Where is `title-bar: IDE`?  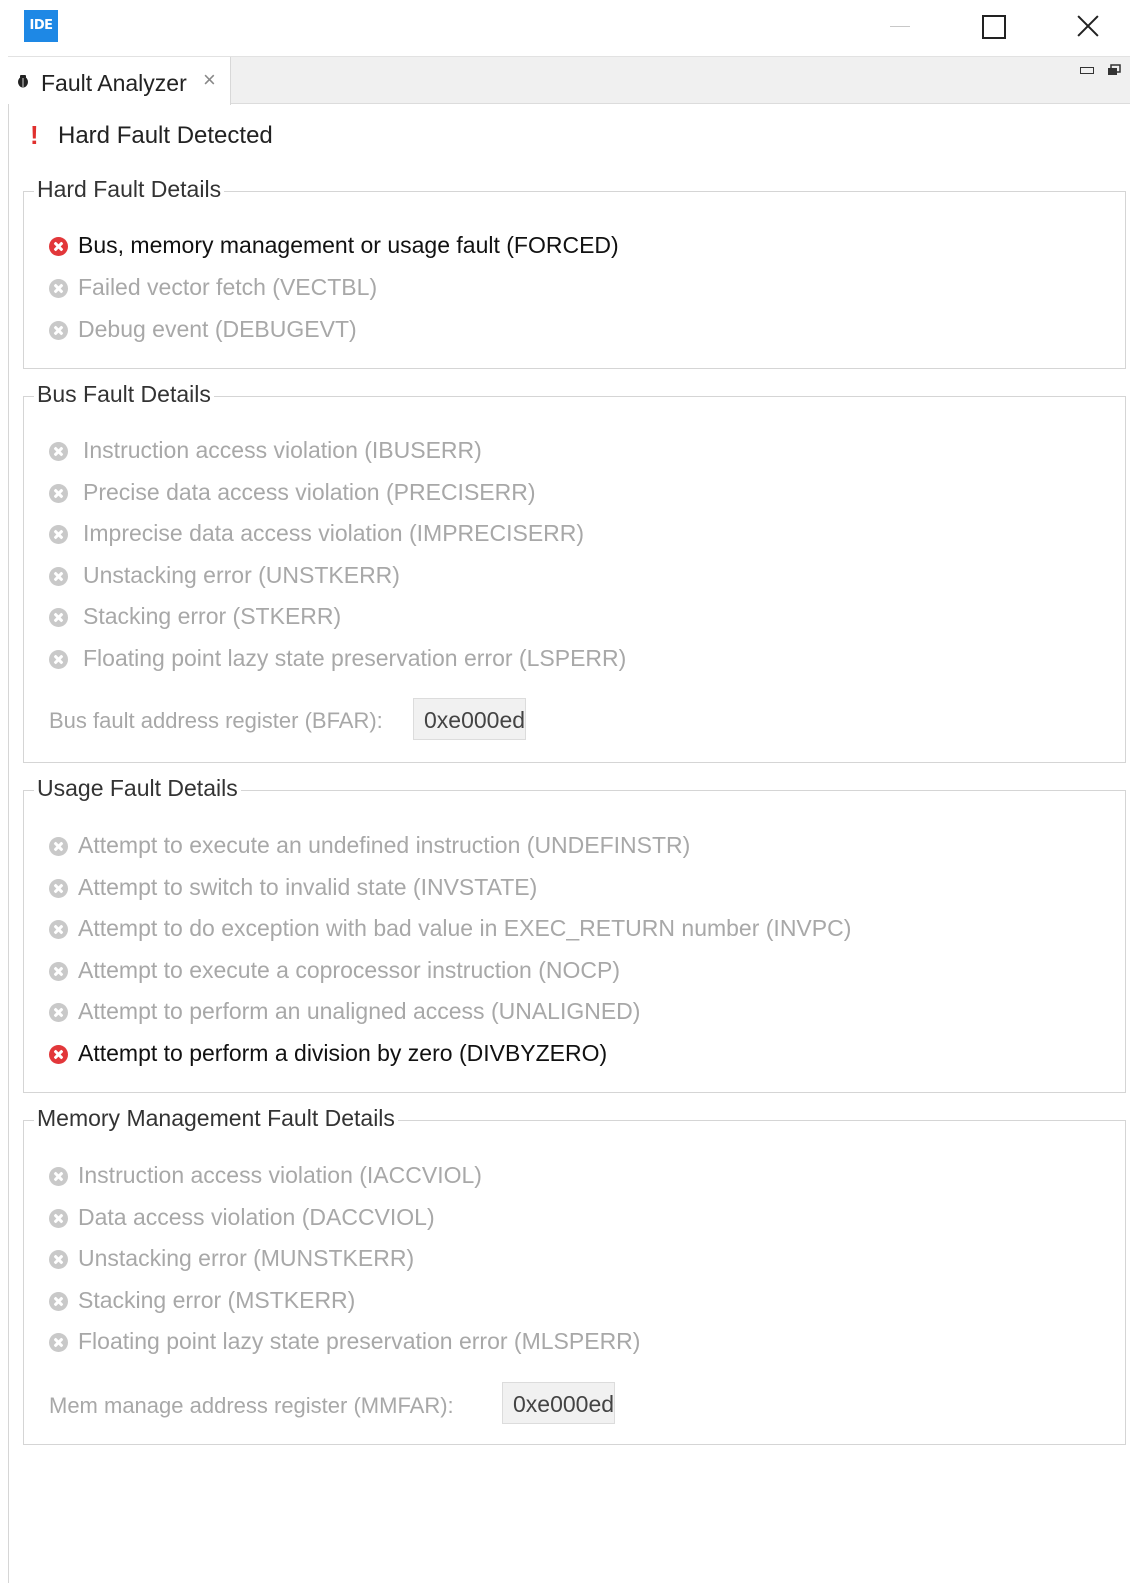 title-bar: IDE is located at coordinates (569, 28).